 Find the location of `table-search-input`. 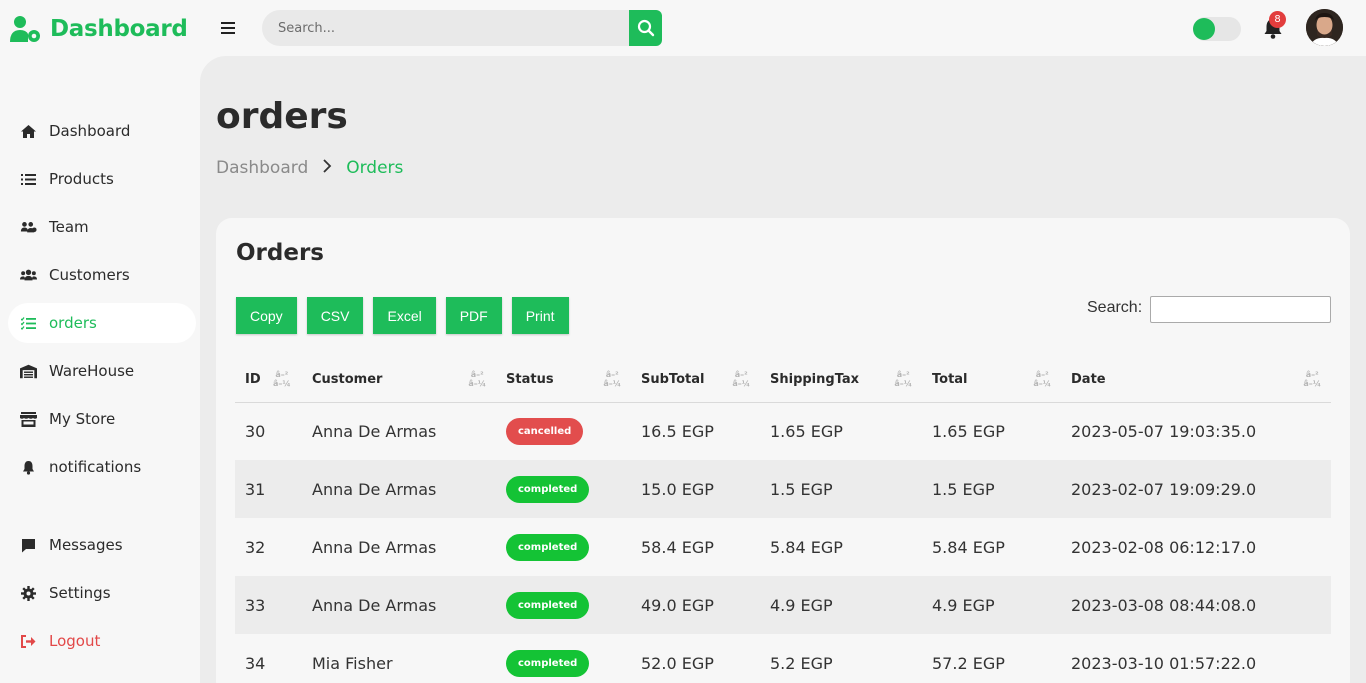

table-search-input is located at coordinates (1240, 309).